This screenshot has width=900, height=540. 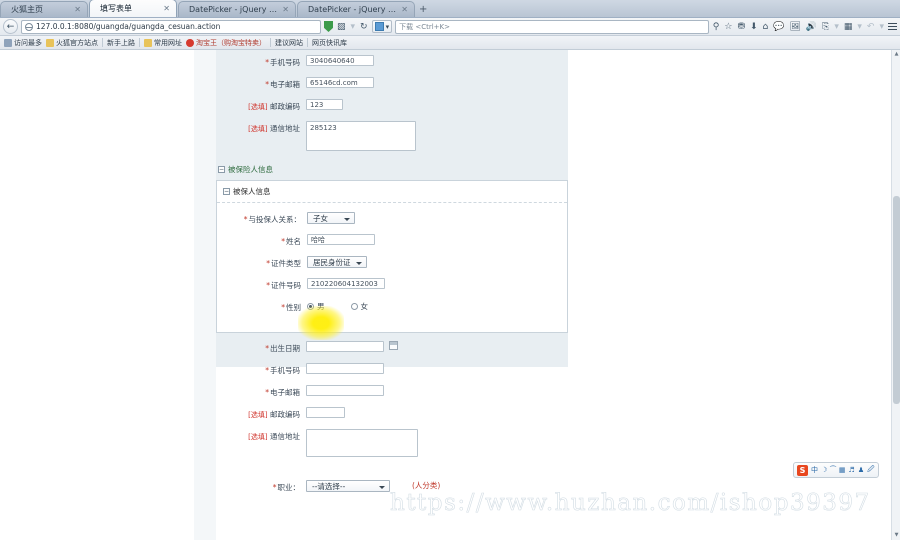 What do you see at coordinates (348, 486) in the screenshot?
I see `occupation-select: --请选择--` at bounding box center [348, 486].